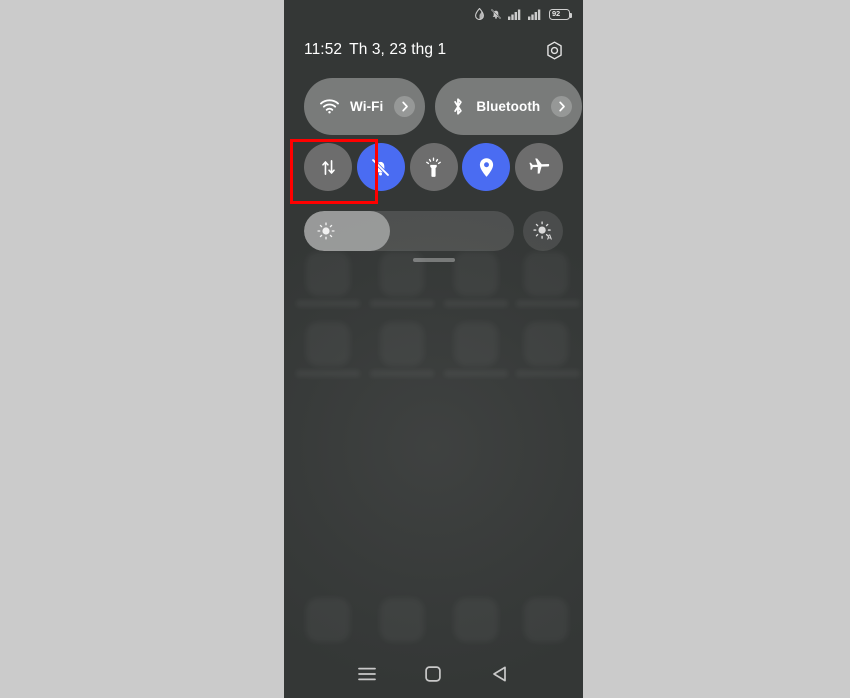 This screenshot has height=698, width=850. I want to click on brightness-slider, so click(409, 231).